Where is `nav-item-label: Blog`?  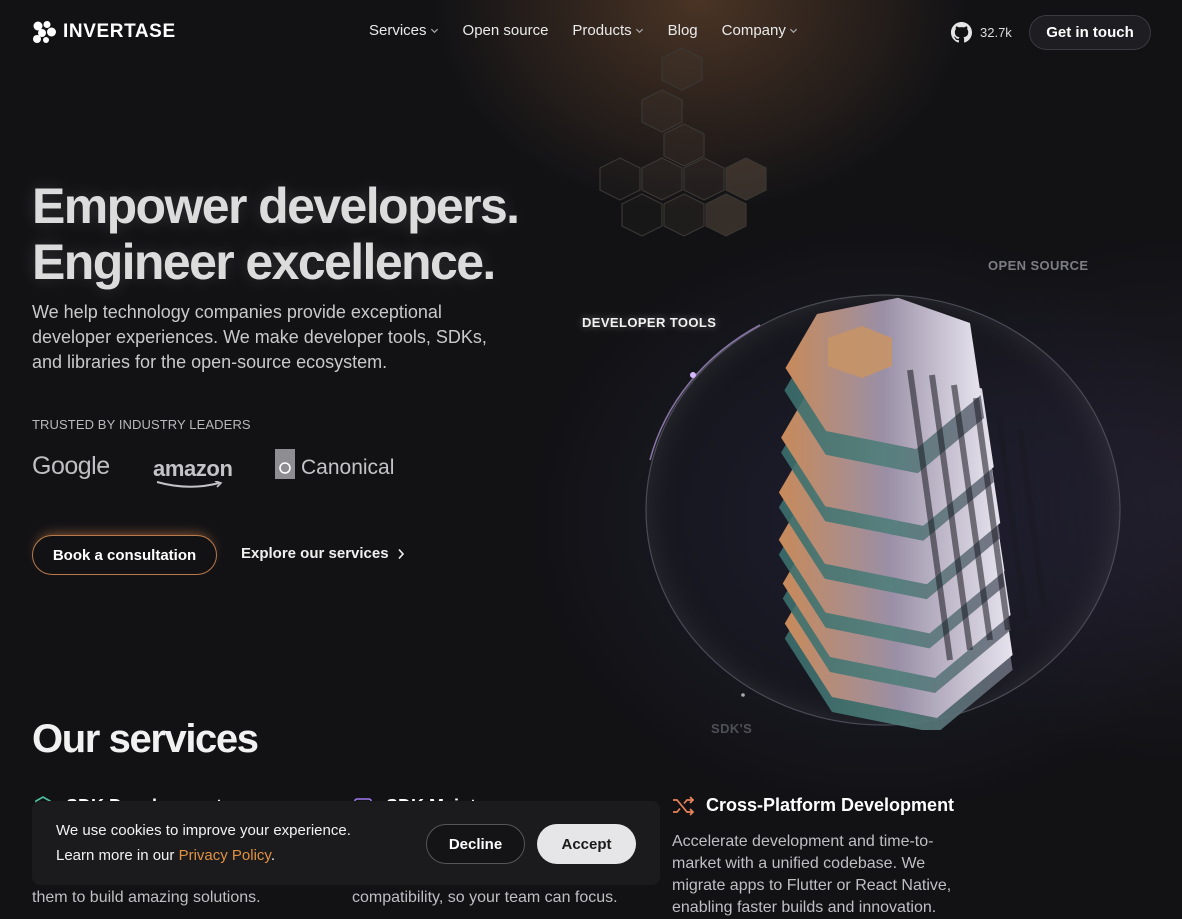
nav-item-label: Blog is located at coordinates (682, 30).